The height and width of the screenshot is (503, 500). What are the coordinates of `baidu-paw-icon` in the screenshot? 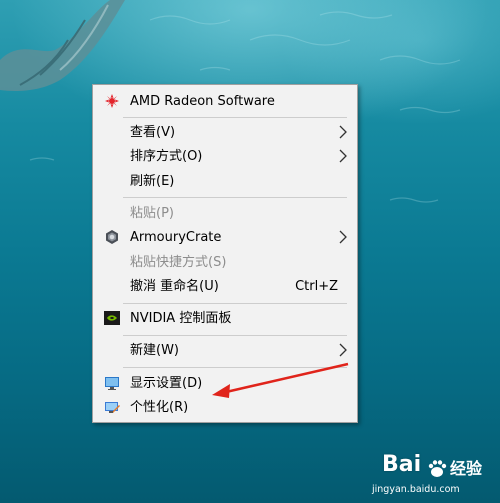 It's located at (437, 468).